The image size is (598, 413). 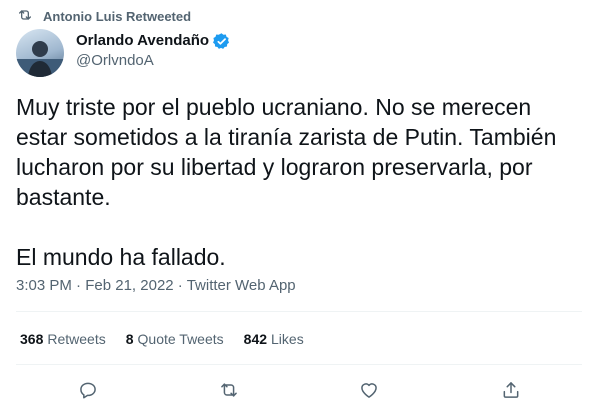 I want to click on likes-stat: 842 Likes, so click(x=274, y=339).